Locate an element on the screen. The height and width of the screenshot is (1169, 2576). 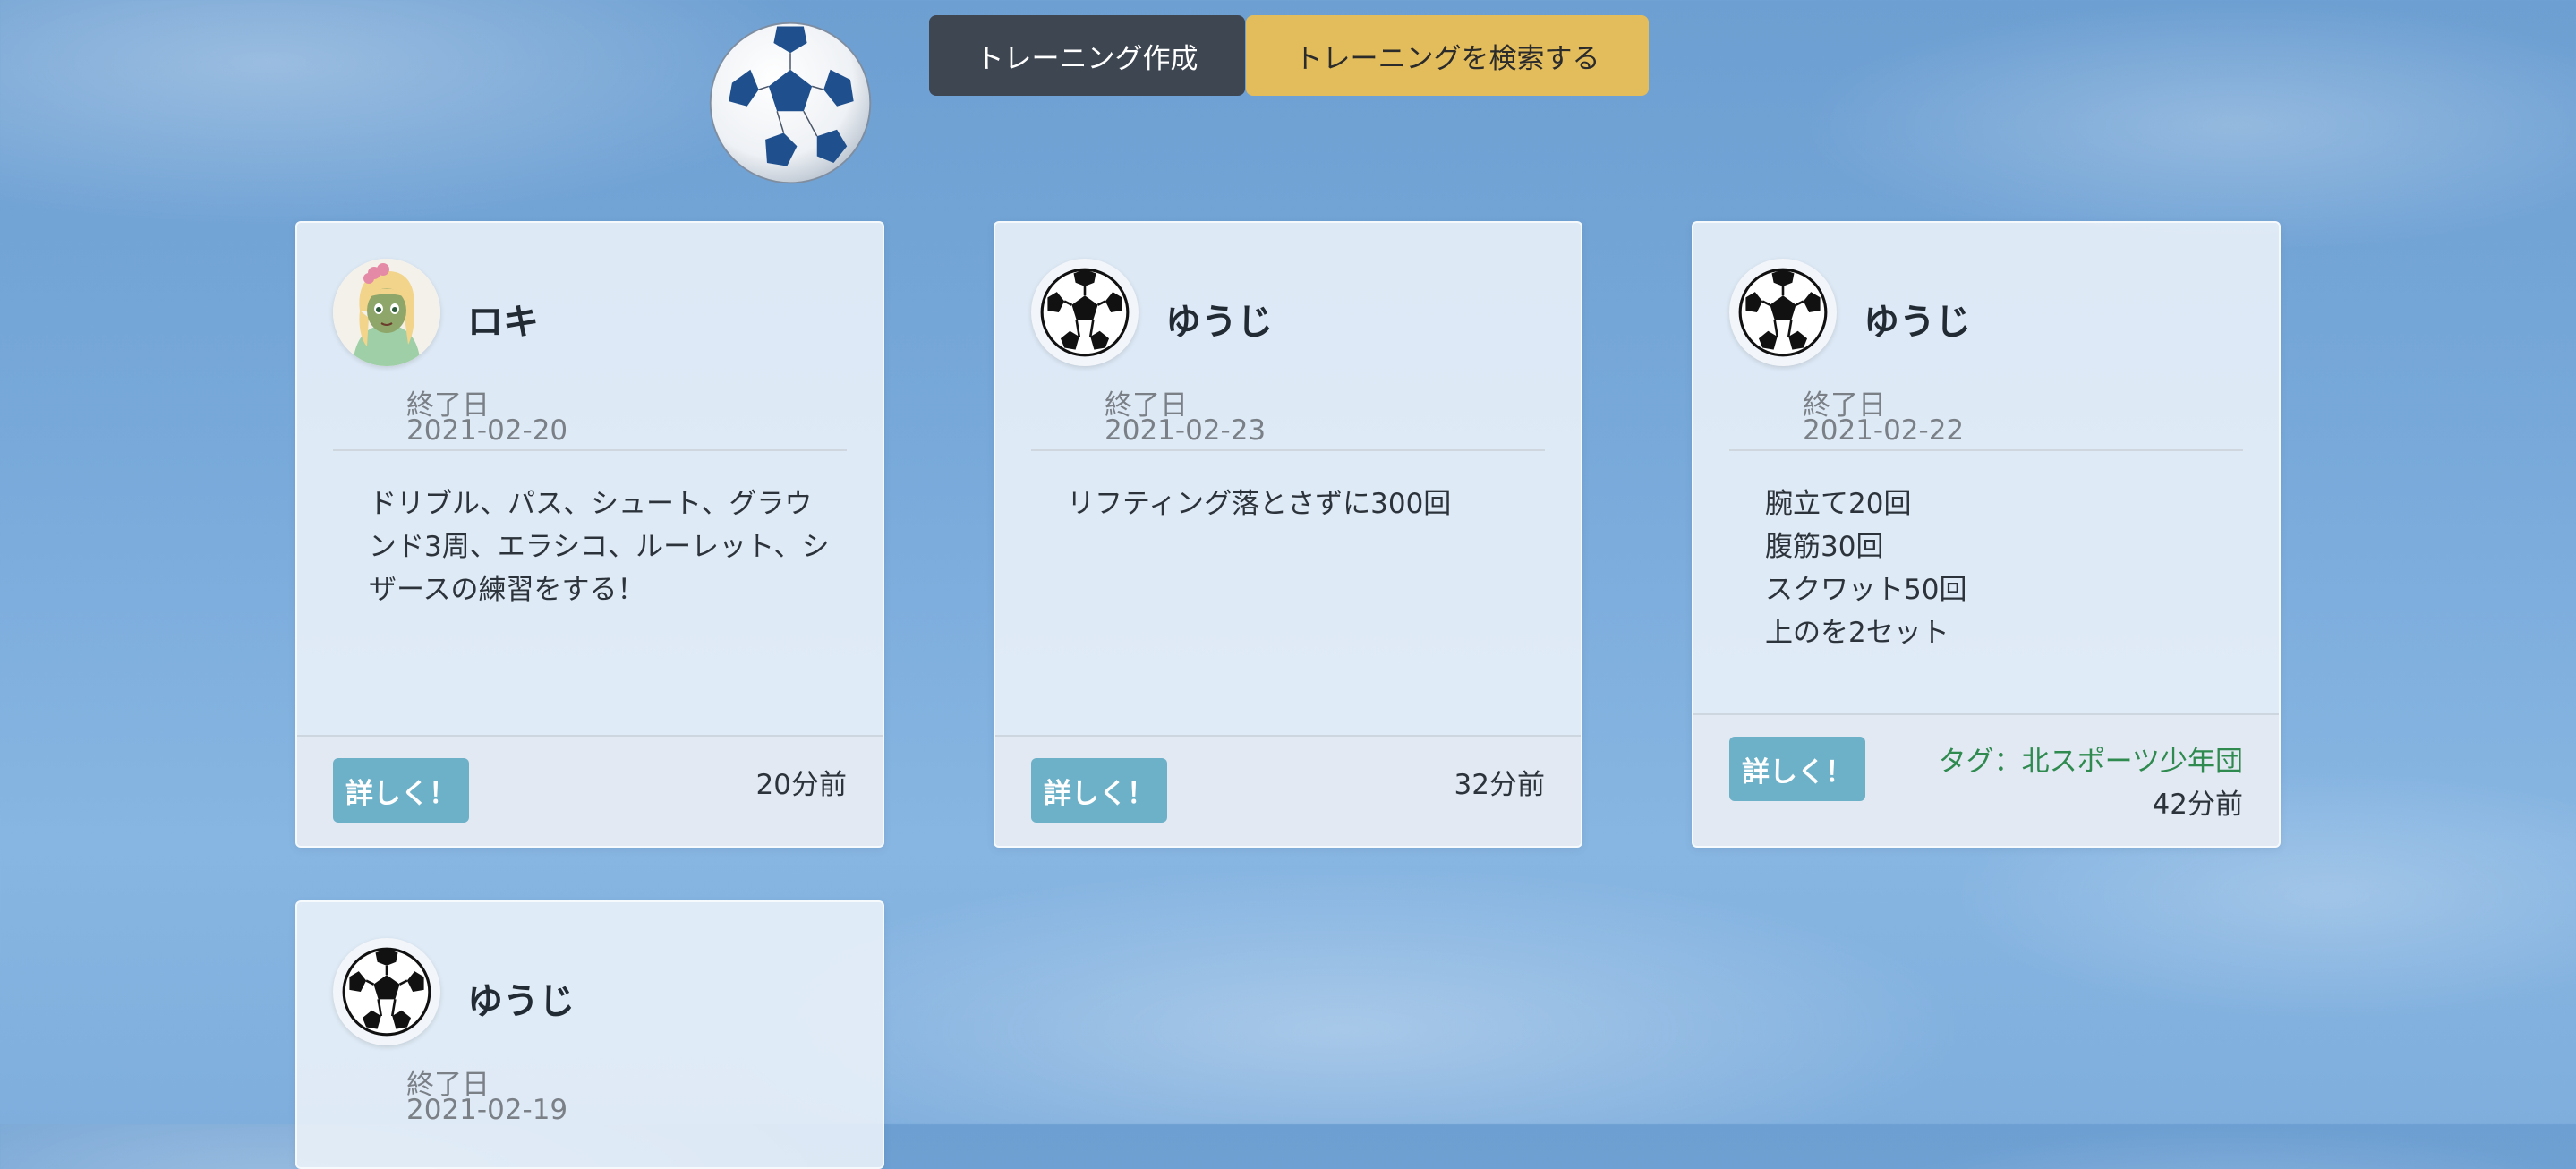
card-footer: 詳しく！ タグ：北スポーツ少年団 42分前 is located at coordinates (1986, 779).